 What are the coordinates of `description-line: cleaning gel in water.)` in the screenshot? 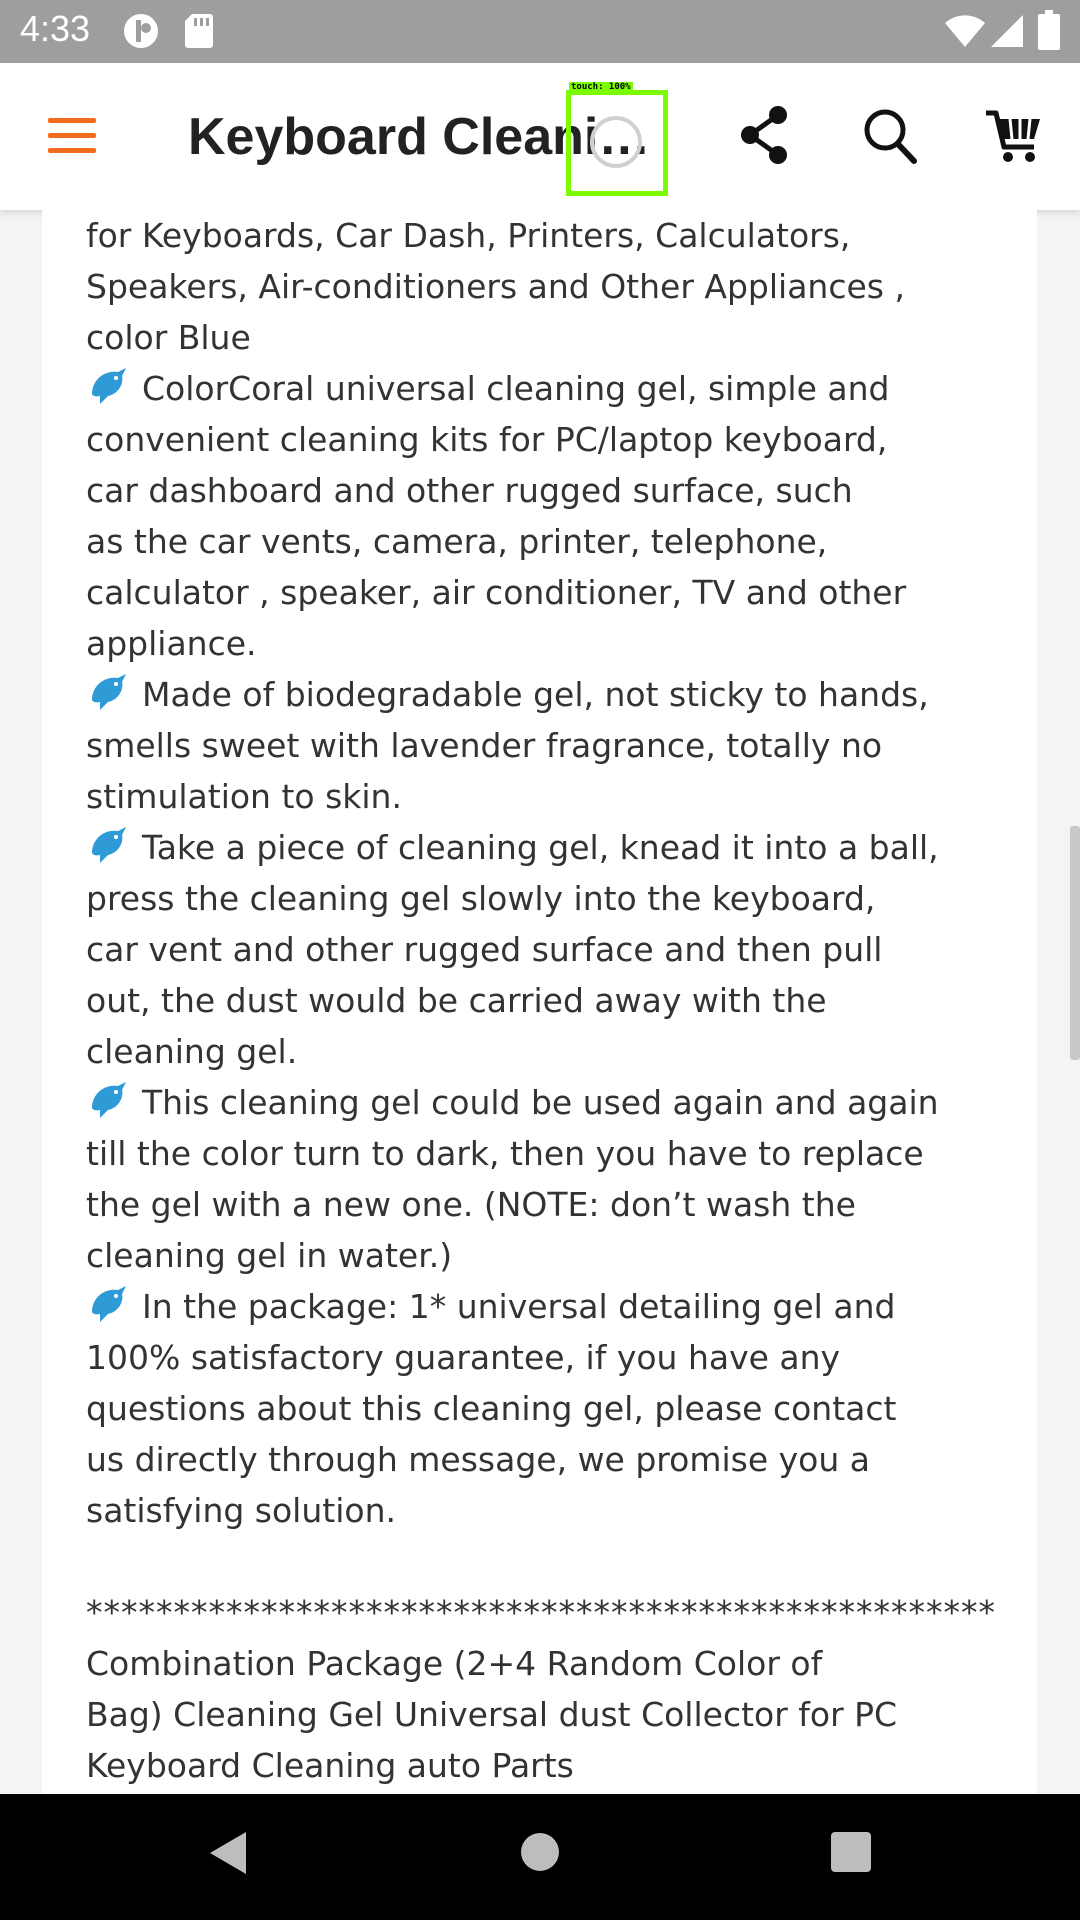 It's located at (269, 1255).